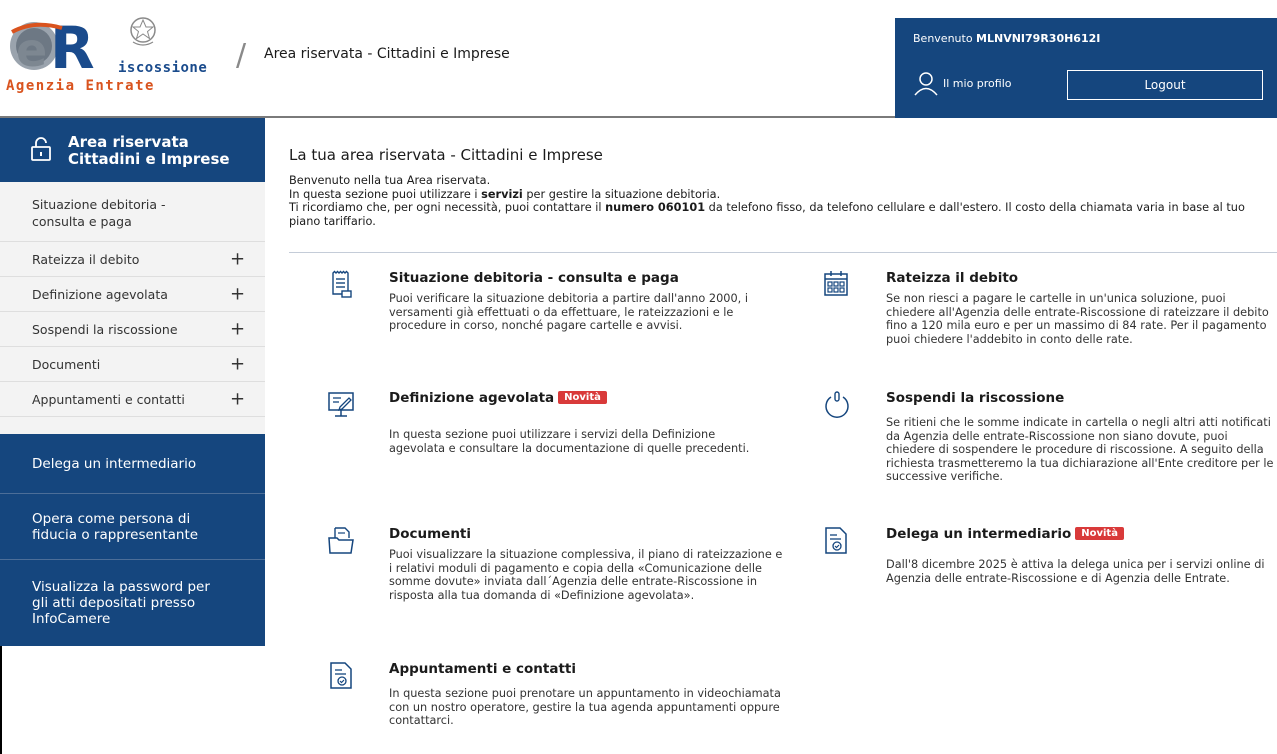 The width and height of the screenshot is (1277, 754). Describe the element at coordinates (132, 425) in the screenshot. I see `sidebar-spacer` at that location.